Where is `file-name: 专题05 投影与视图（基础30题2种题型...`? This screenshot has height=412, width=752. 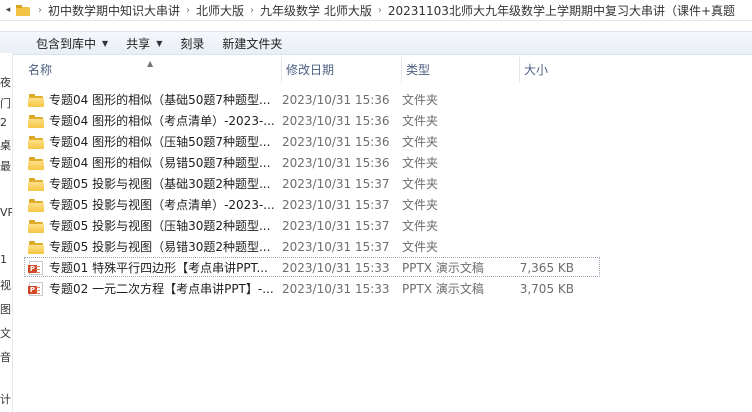 file-name: 专题05 投影与视图（基础30题2种题型... is located at coordinates (160, 184).